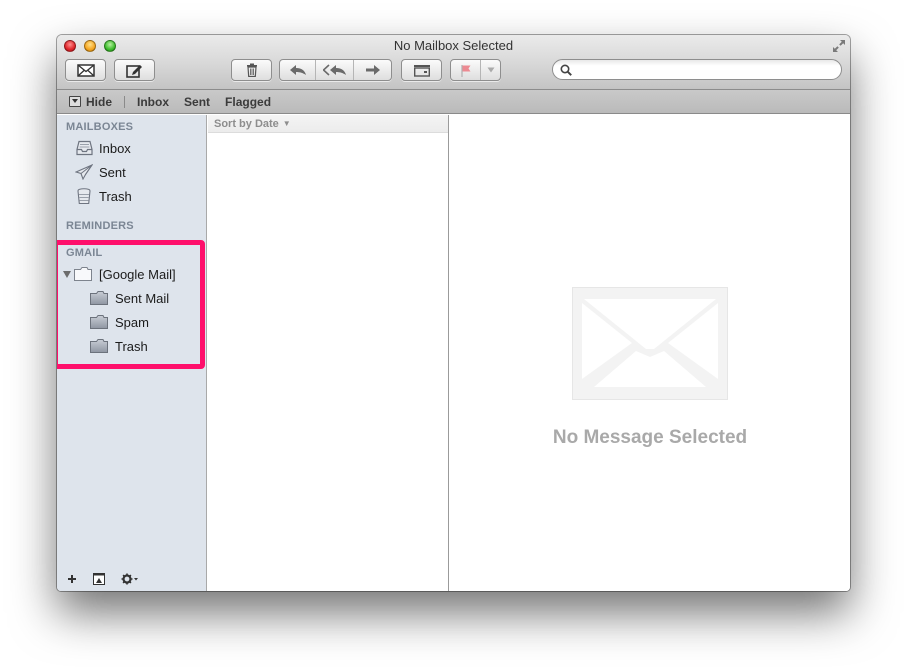 The width and height of the screenshot is (907, 670). I want to click on flag-menu-button, so click(490, 70).